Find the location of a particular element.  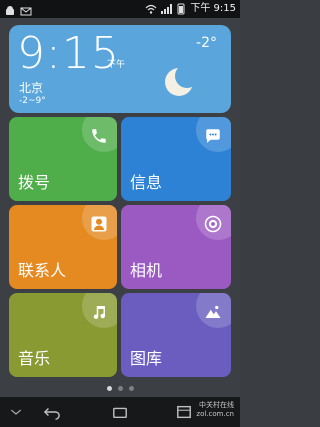

weather-city: 北京 is located at coordinates (31, 88).